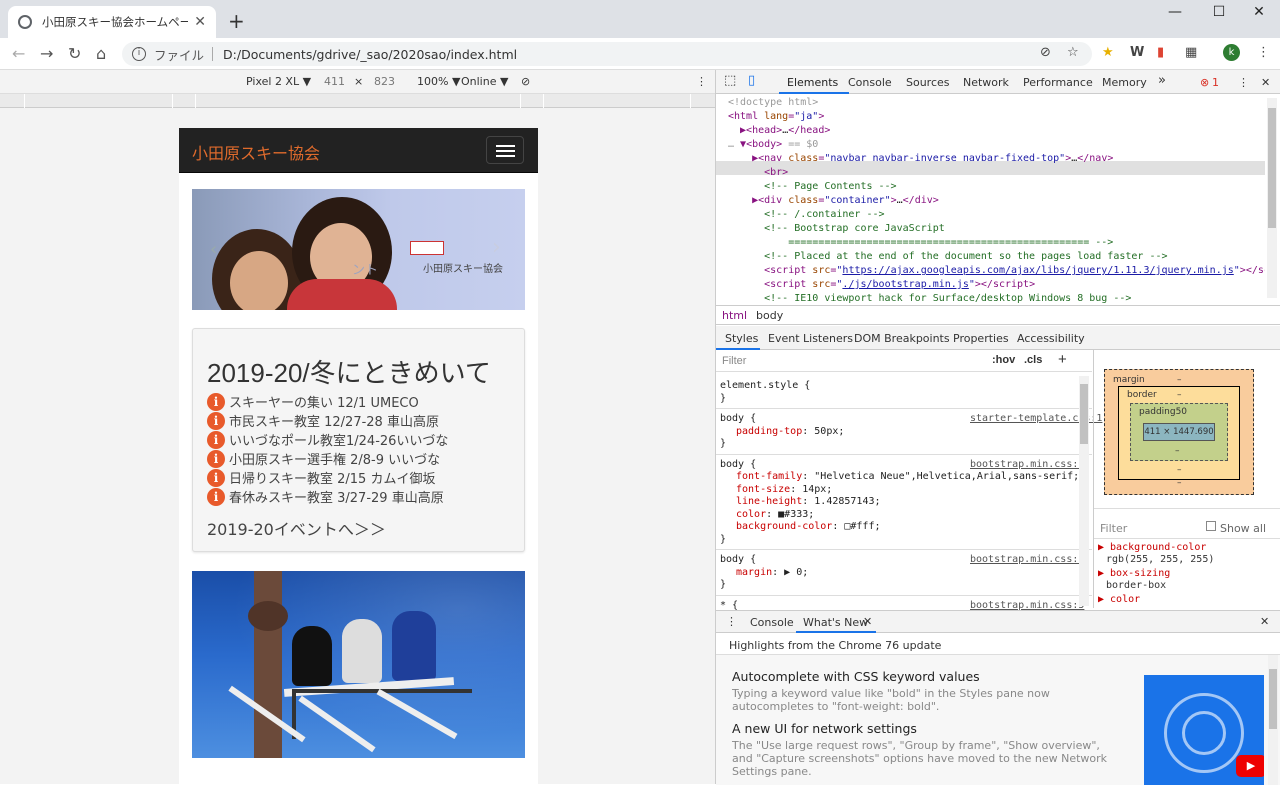  Describe the element at coordinates (1073, 52) in the screenshot. I see `bookmark-star-icon: ☆` at that location.